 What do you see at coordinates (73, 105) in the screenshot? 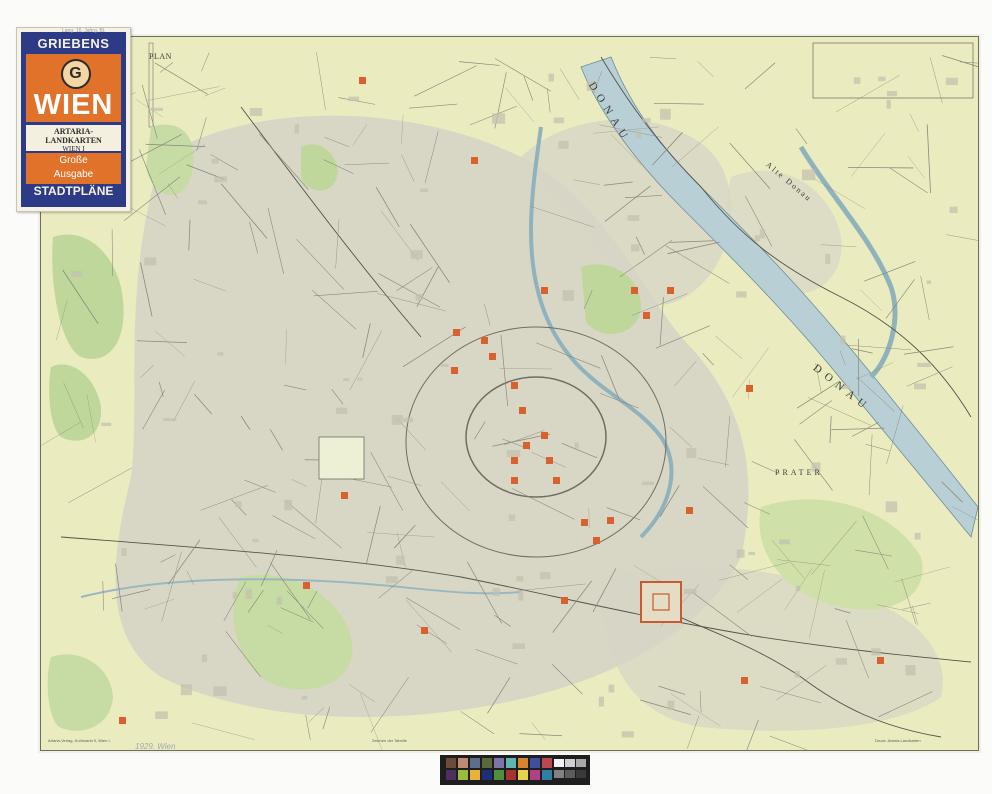
I see `cover-city-title: WIEN` at bounding box center [73, 105].